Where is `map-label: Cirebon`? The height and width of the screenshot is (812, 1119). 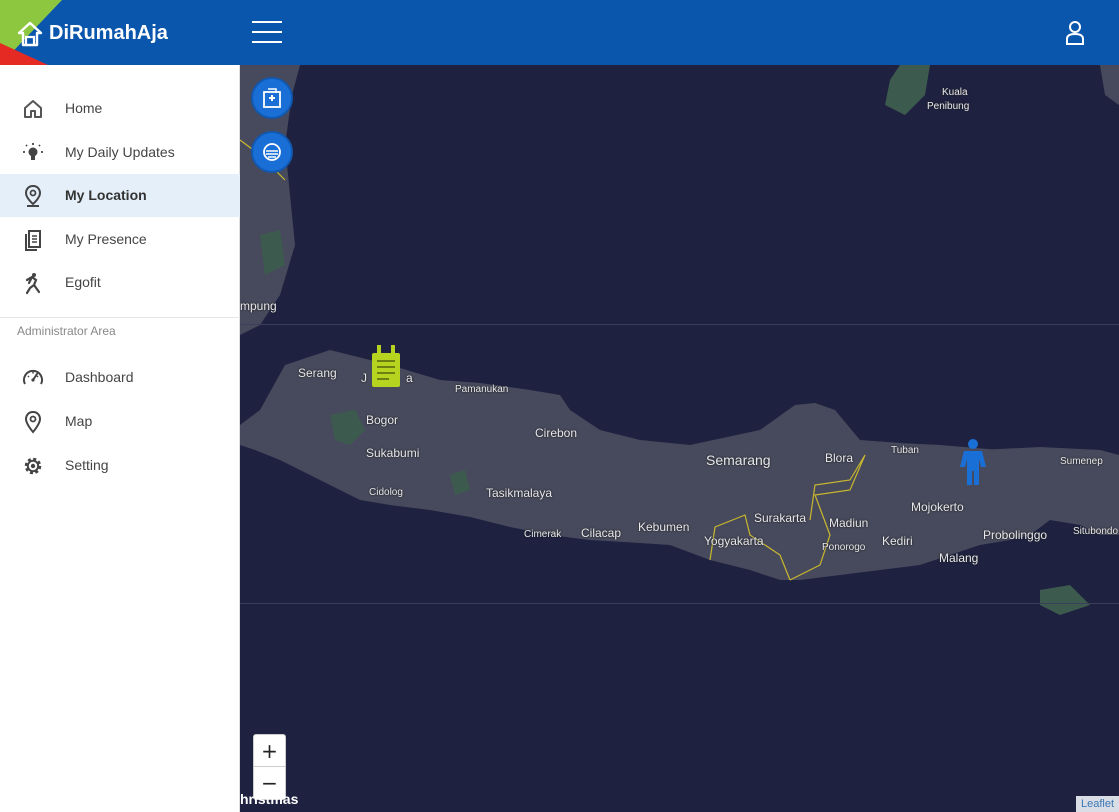 map-label: Cirebon is located at coordinates (556, 433).